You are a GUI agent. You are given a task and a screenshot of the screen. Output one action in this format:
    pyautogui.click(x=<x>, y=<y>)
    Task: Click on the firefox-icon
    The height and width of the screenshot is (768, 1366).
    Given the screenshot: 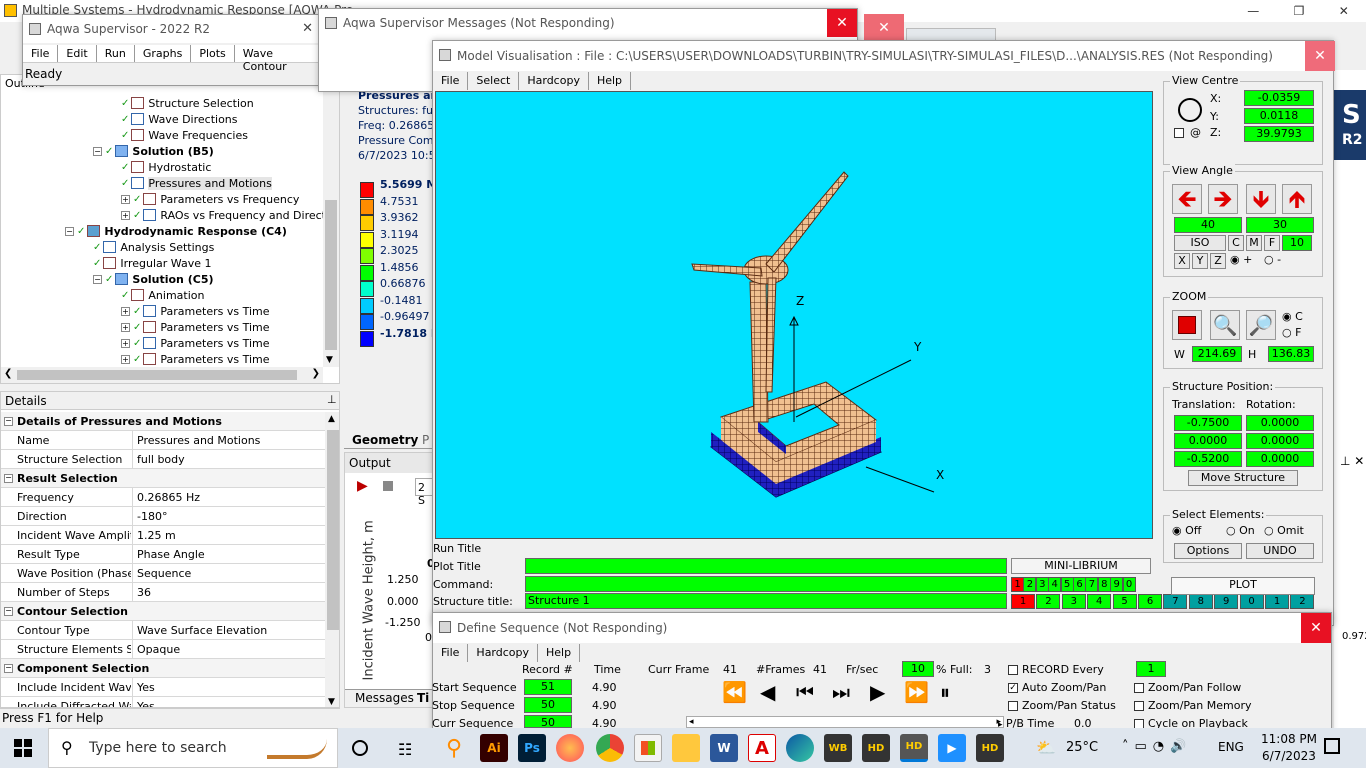 What is the action you would take?
    pyautogui.click(x=570, y=748)
    